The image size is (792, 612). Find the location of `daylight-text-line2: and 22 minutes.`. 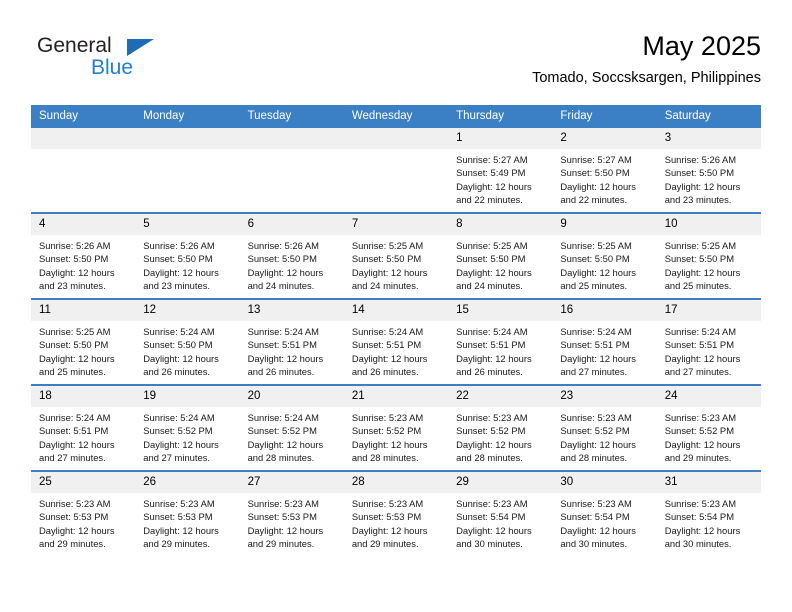

daylight-text-line2: and 22 minutes. is located at coordinates (594, 200).